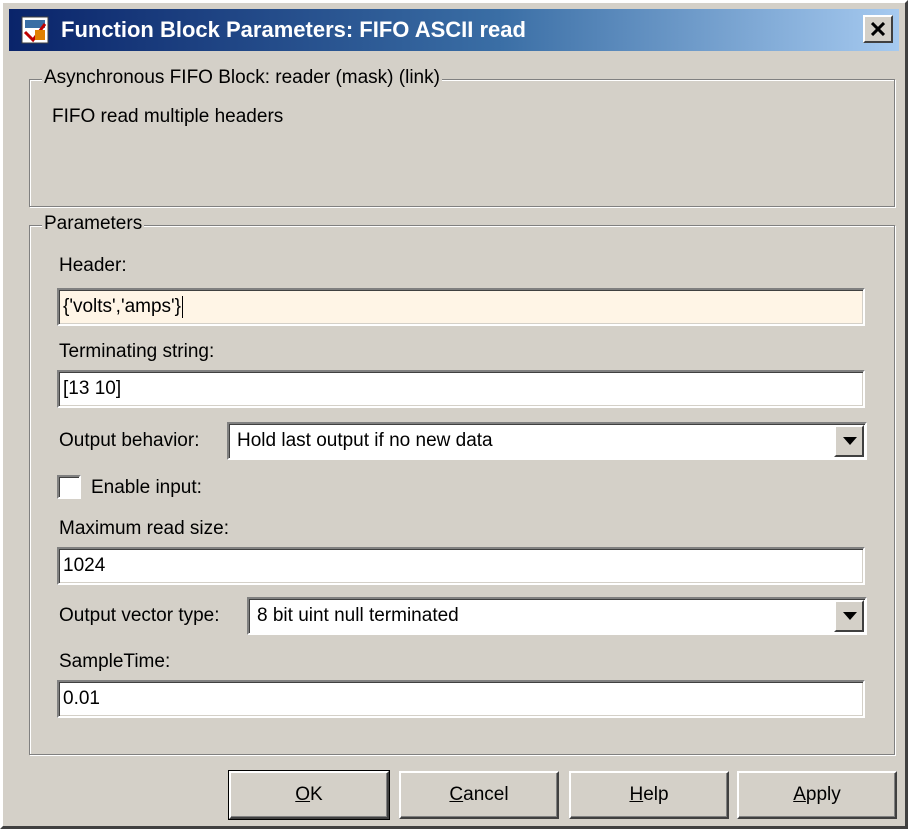 Image resolution: width=914 pixels, height=829 pixels. What do you see at coordinates (92, 388) in the screenshot?
I see `terminating-string-value: [13 10]` at bounding box center [92, 388].